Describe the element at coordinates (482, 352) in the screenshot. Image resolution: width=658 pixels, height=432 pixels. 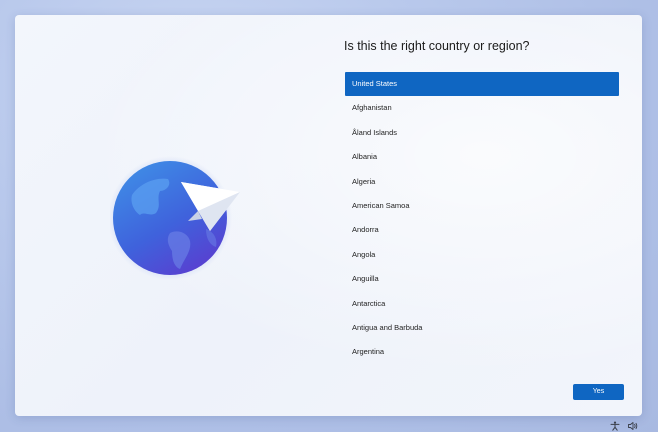
I see `region-list-item: Argentina` at that location.